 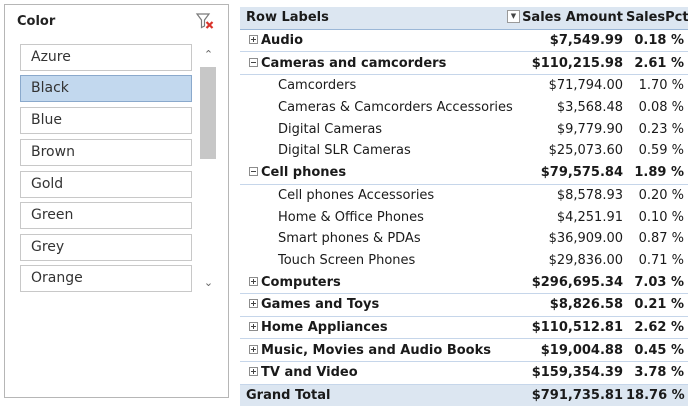 What do you see at coordinates (304, 173) in the screenshot?
I see `row-label: Cell phones` at bounding box center [304, 173].